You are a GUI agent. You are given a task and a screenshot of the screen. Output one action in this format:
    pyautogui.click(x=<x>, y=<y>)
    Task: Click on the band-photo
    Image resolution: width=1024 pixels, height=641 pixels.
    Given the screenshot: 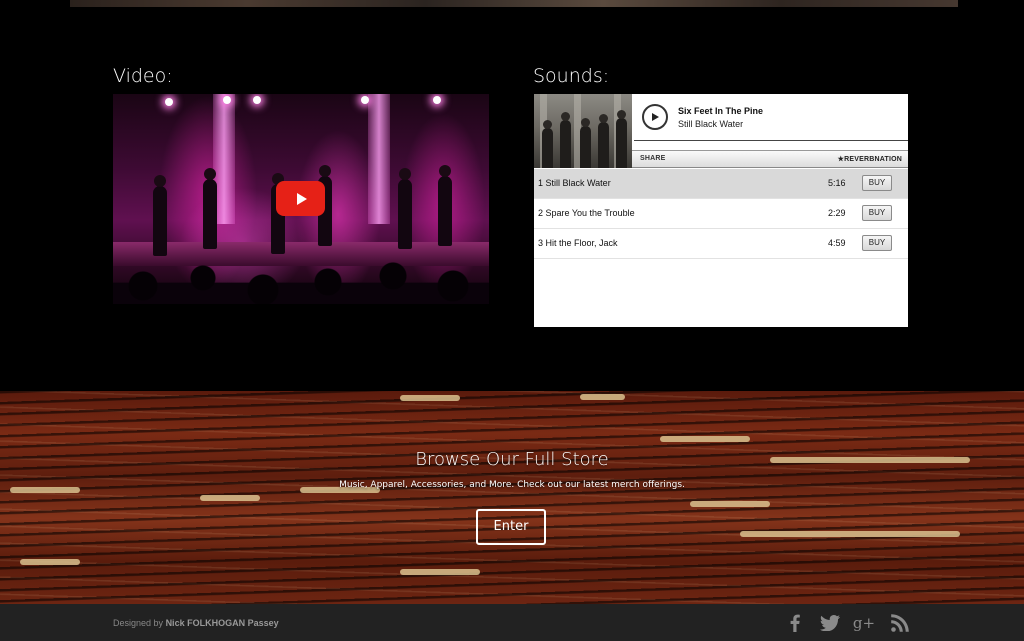 What is the action you would take?
    pyautogui.click(x=583, y=131)
    